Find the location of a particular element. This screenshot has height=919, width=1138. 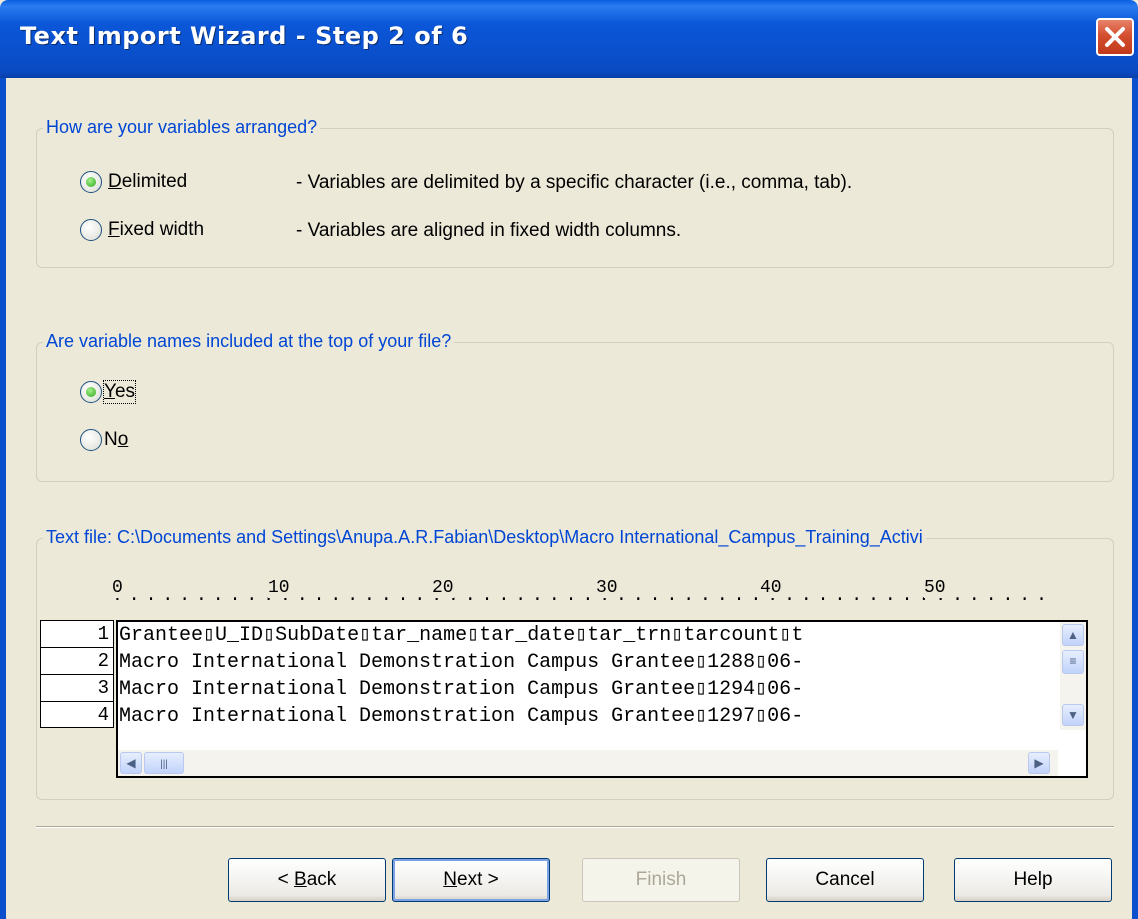

ruler-label: 50 is located at coordinates (935, 588).